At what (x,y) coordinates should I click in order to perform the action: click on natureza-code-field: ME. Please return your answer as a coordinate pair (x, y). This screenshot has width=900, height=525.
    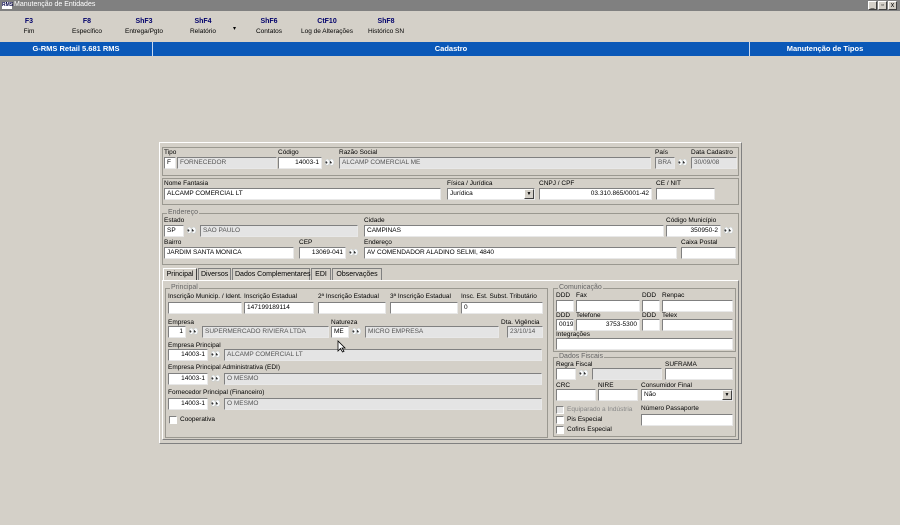
    Looking at the image, I should click on (340, 332).